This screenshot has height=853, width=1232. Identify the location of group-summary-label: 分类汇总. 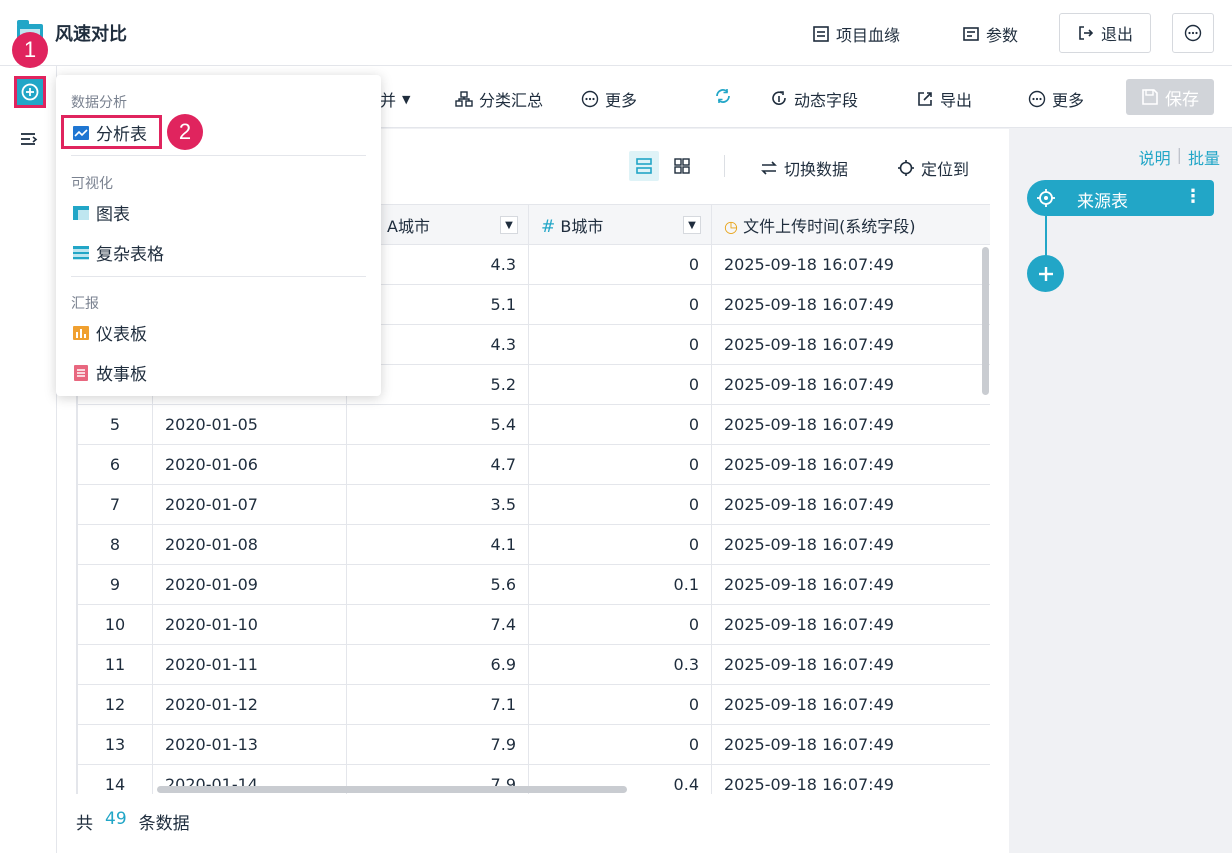
(511, 100).